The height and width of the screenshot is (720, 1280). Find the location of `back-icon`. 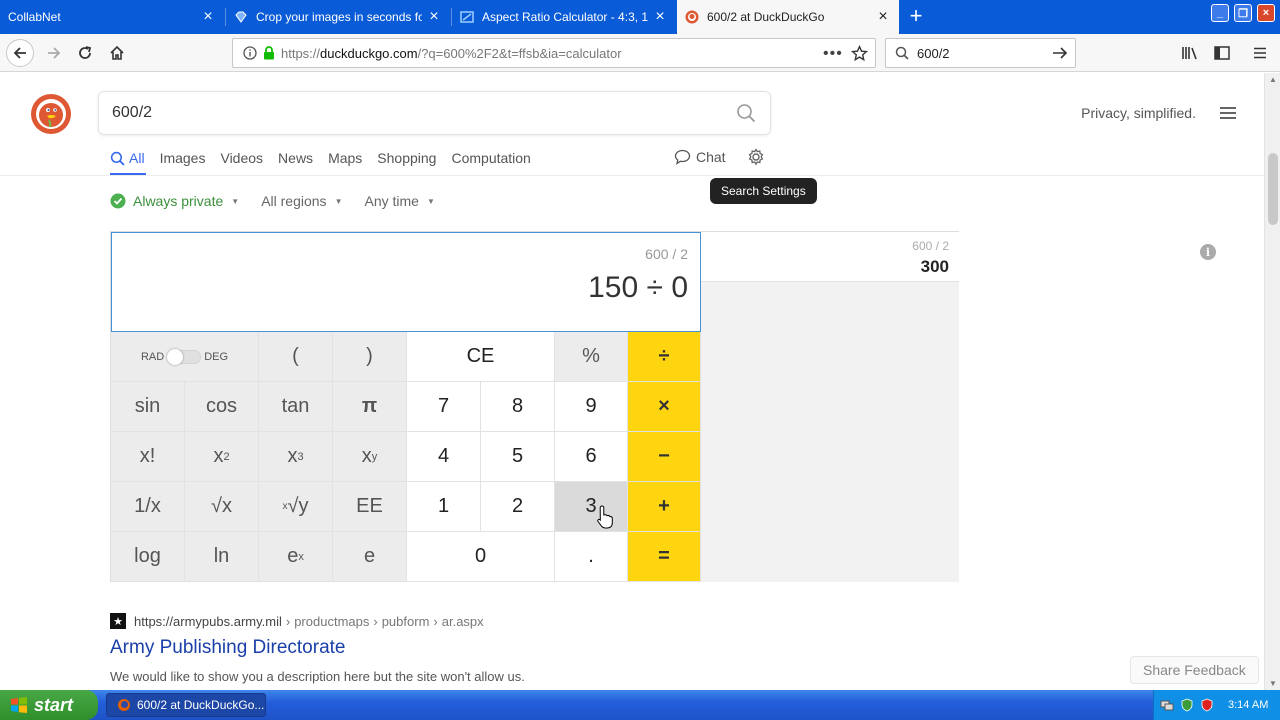

back-icon is located at coordinates (20, 53).